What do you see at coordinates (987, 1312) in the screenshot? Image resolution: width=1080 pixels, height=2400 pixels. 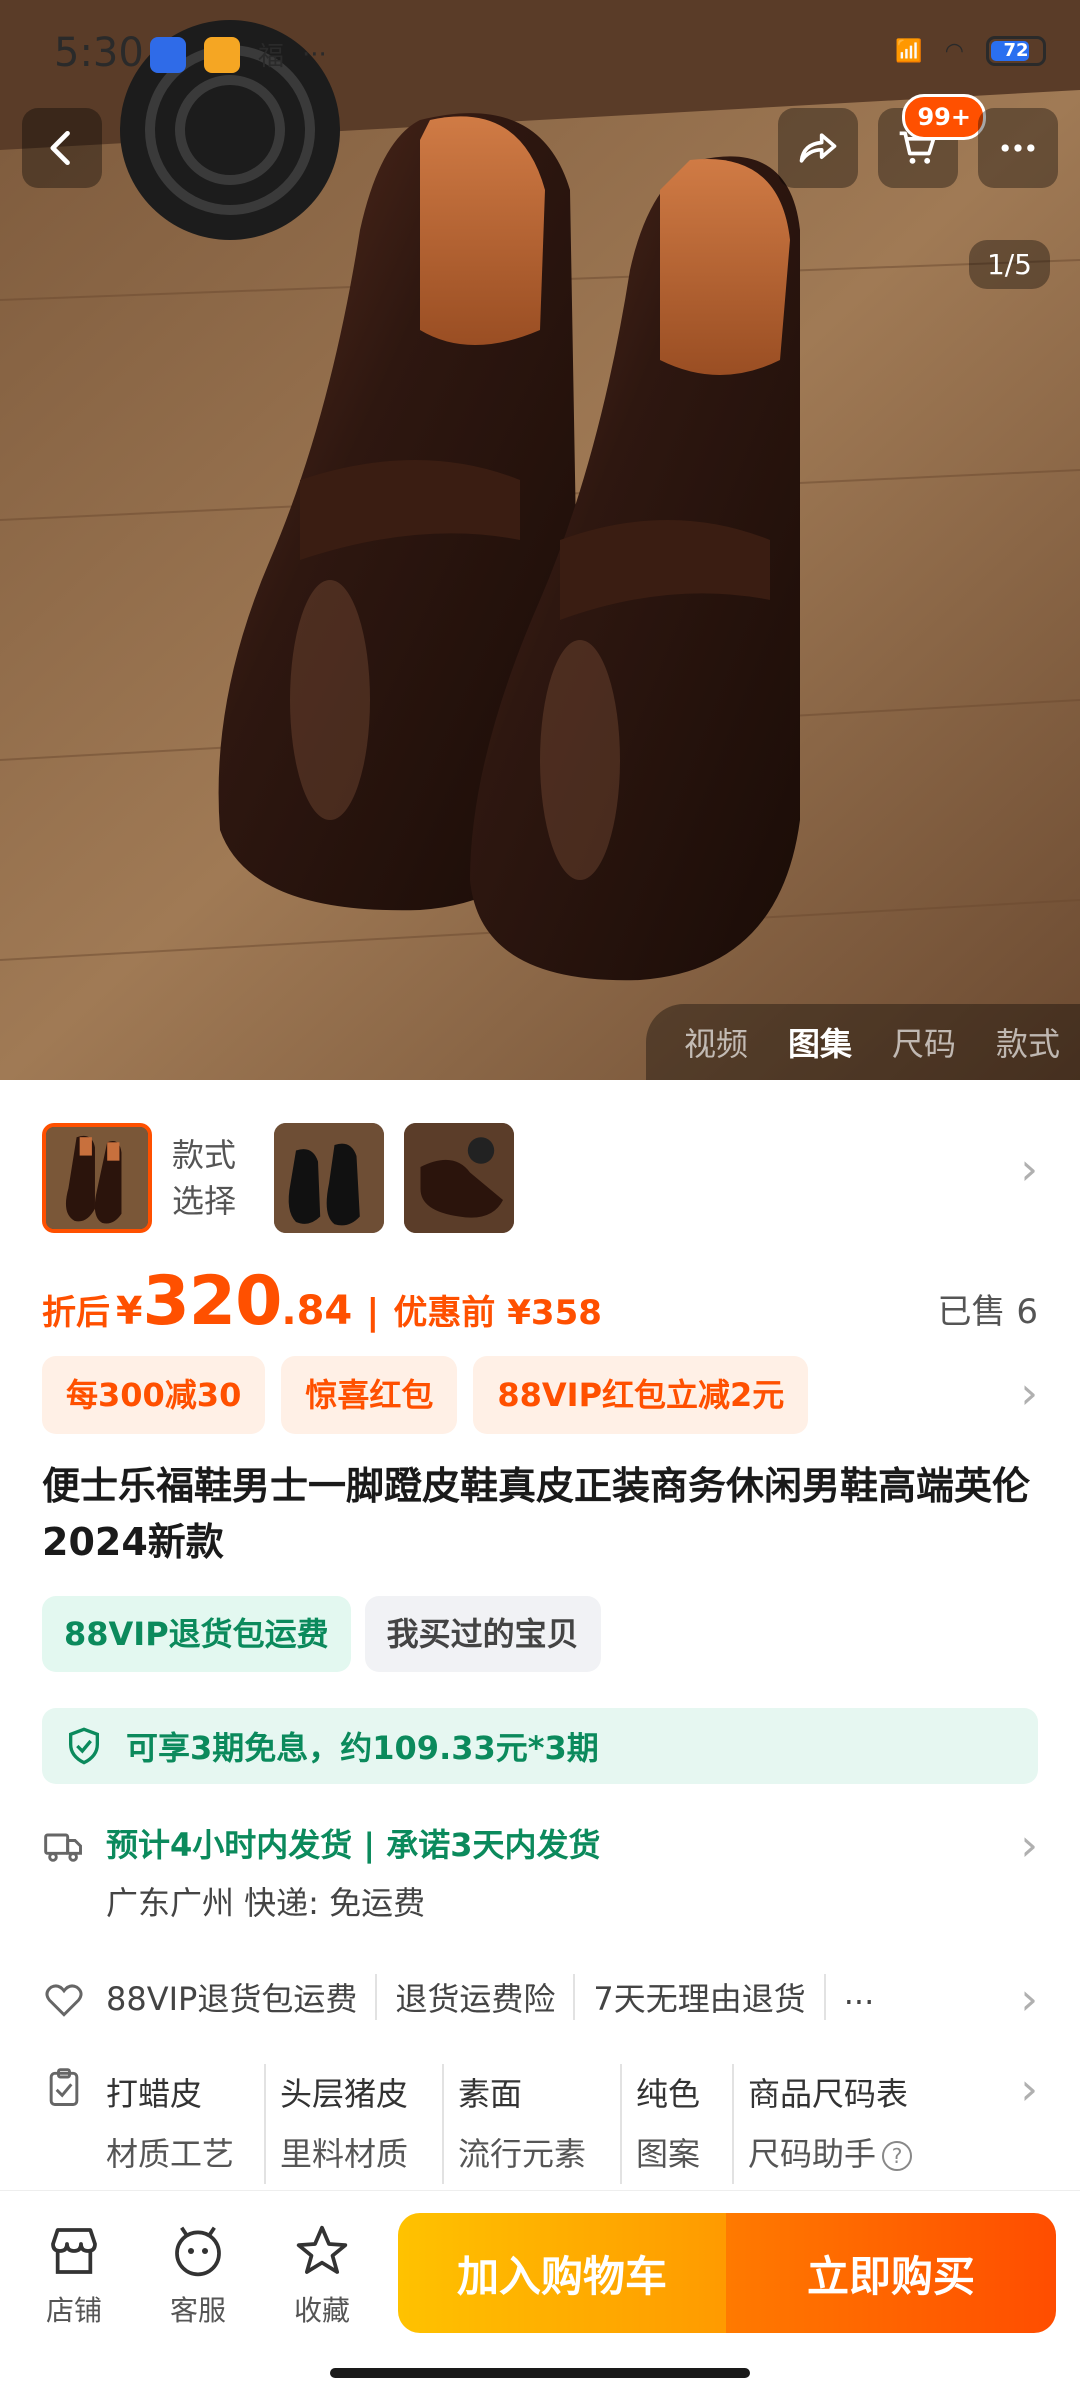 I see `sold-count: 已售 6` at bounding box center [987, 1312].